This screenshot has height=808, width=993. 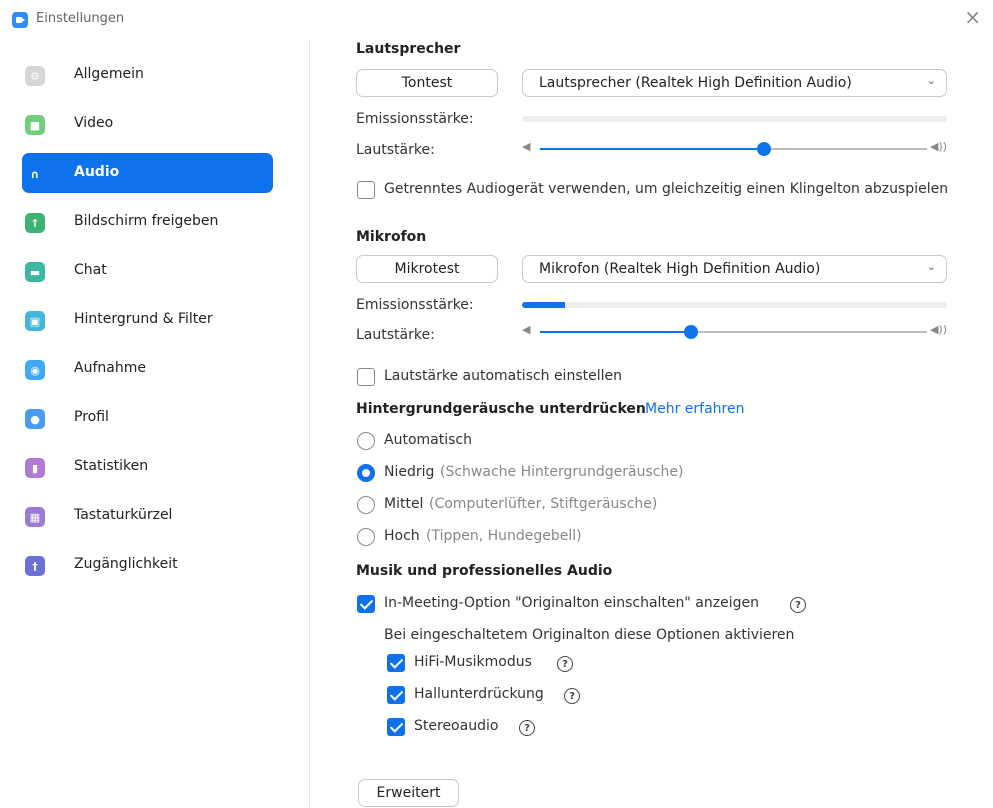 What do you see at coordinates (496, 20) in the screenshot?
I see `title-bar: Einstellungen ×` at bounding box center [496, 20].